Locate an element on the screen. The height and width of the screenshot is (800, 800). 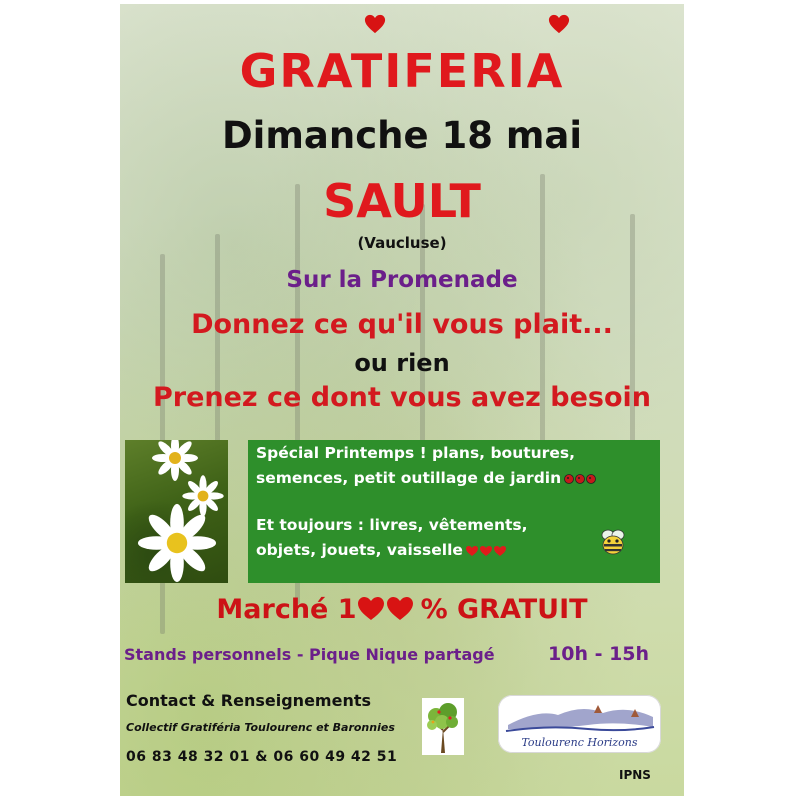
org-name: Toulourenc Horizons is located at coordinates (579, 742).